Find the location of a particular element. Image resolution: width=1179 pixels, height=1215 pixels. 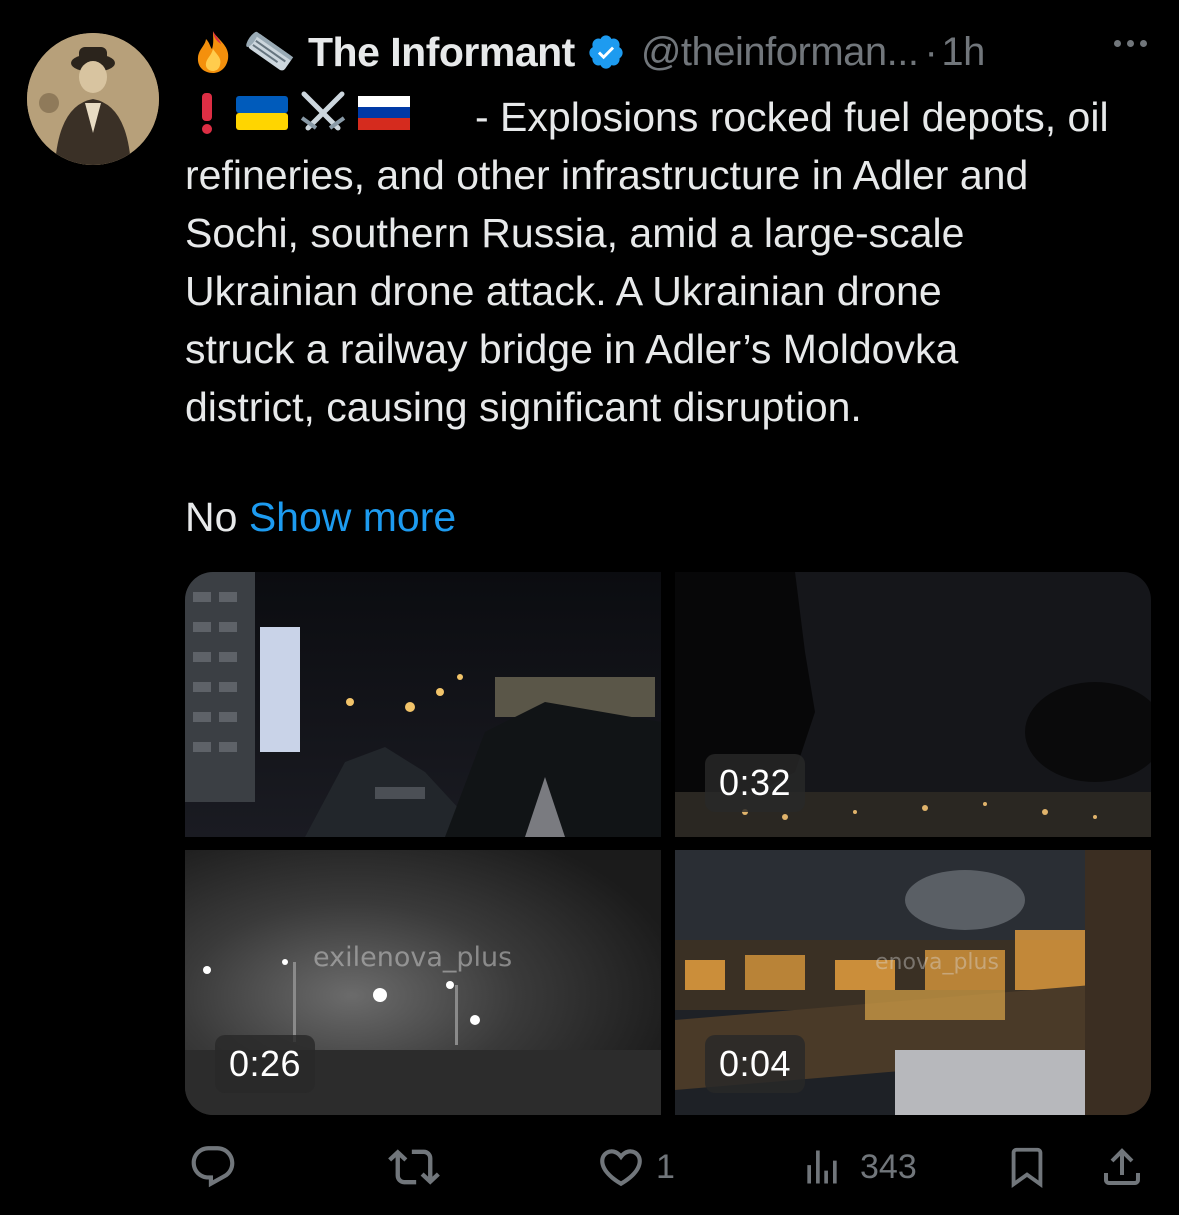

avatar-photo is located at coordinates (93, 99).